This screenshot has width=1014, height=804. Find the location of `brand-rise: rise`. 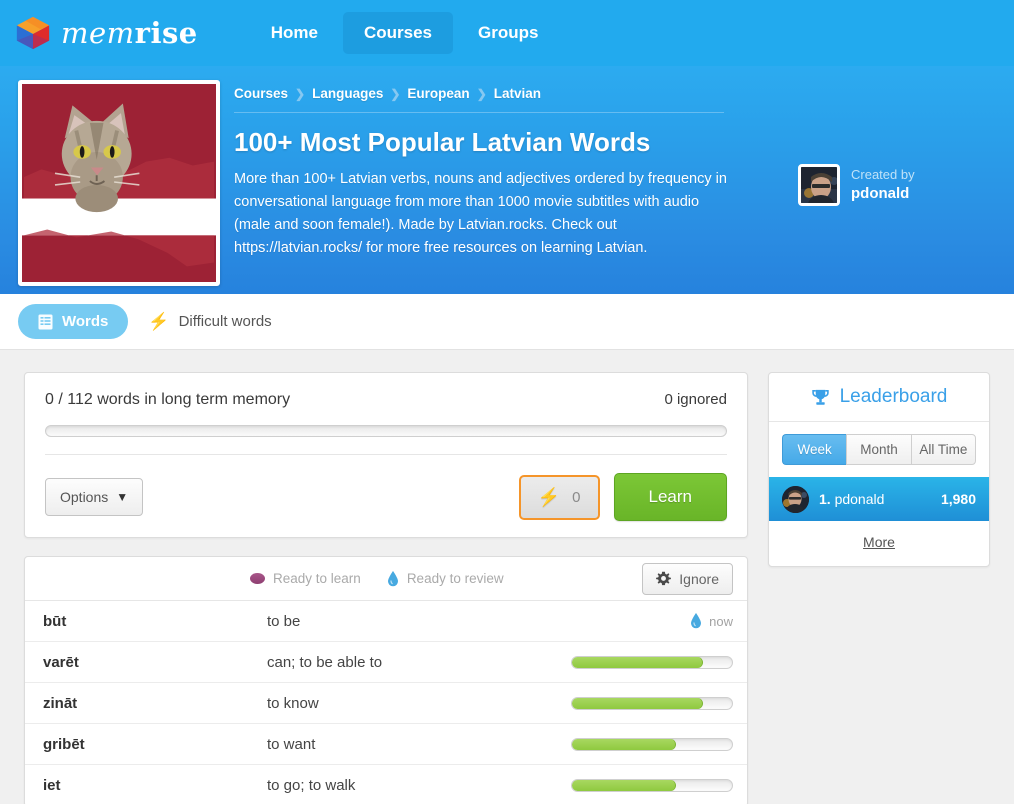

brand-rise: rise is located at coordinates (166, 33).